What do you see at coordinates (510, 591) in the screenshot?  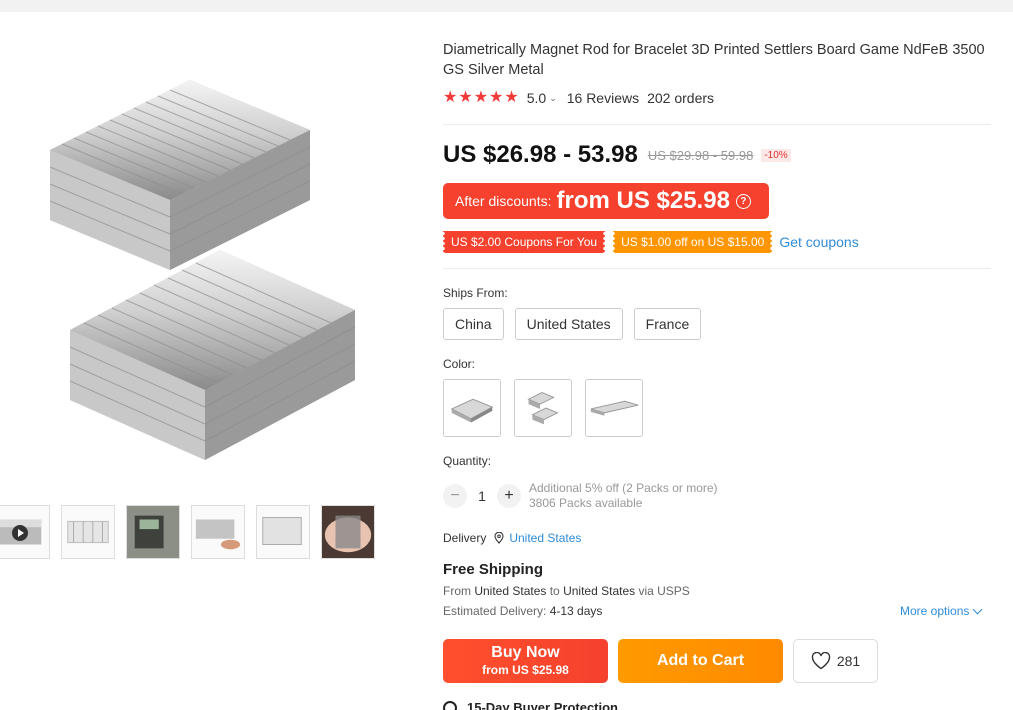 I see `shipping-origin: United States` at bounding box center [510, 591].